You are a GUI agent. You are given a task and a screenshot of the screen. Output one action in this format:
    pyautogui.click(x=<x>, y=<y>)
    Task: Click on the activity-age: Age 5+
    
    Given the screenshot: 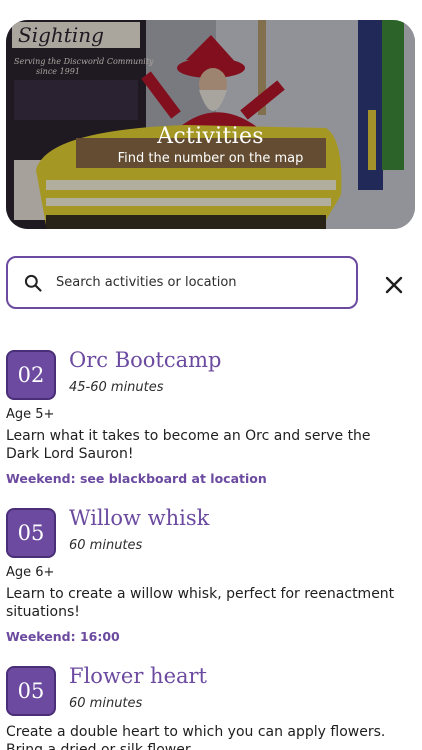 What is the action you would take?
    pyautogui.click(x=30, y=414)
    